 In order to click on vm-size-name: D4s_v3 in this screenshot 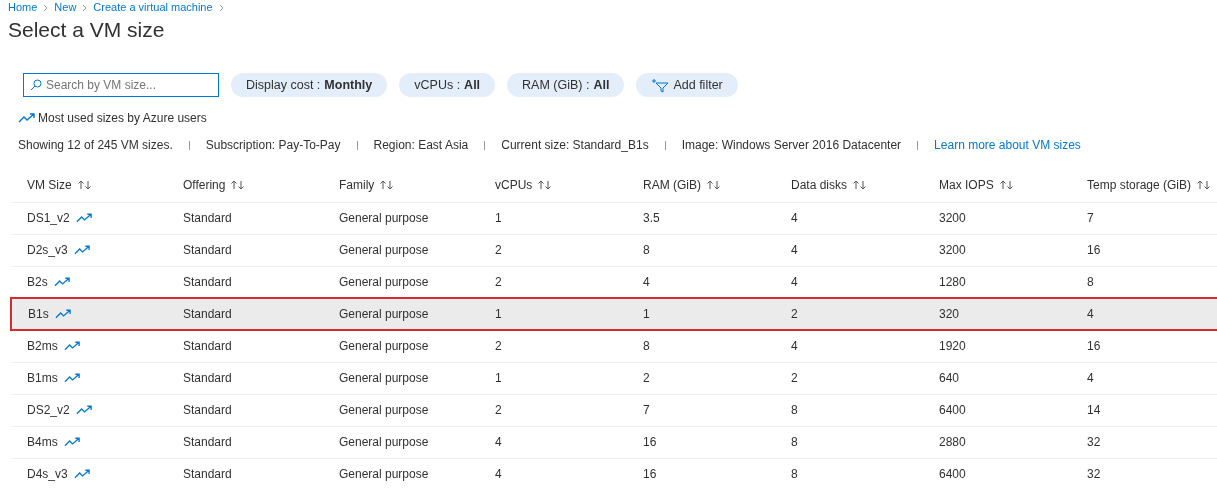, I will do `click(47, 475)`.